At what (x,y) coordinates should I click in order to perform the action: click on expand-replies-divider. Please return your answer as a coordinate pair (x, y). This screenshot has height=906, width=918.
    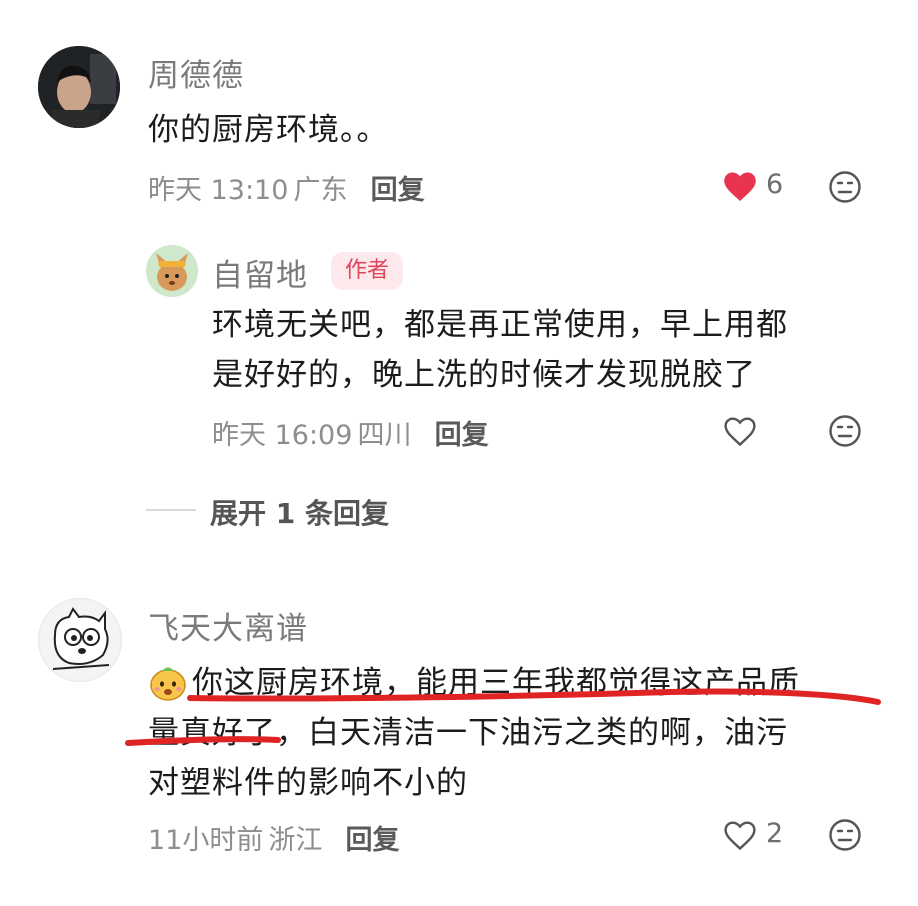
    Looking at the image, I should click on (171, 510).